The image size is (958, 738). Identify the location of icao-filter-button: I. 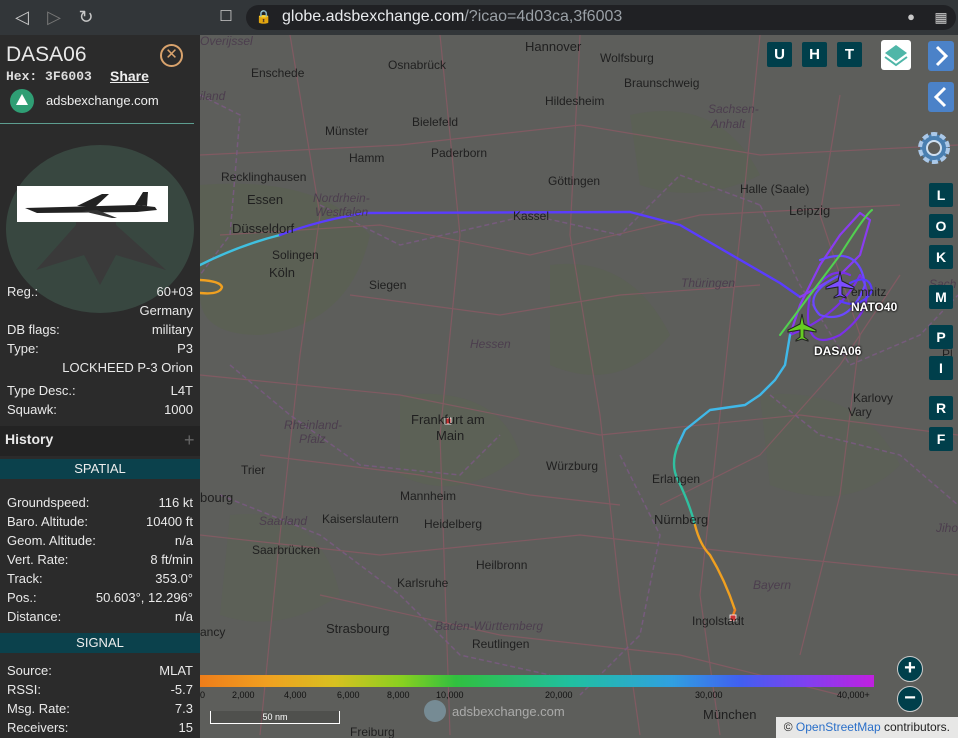
(941, 368).